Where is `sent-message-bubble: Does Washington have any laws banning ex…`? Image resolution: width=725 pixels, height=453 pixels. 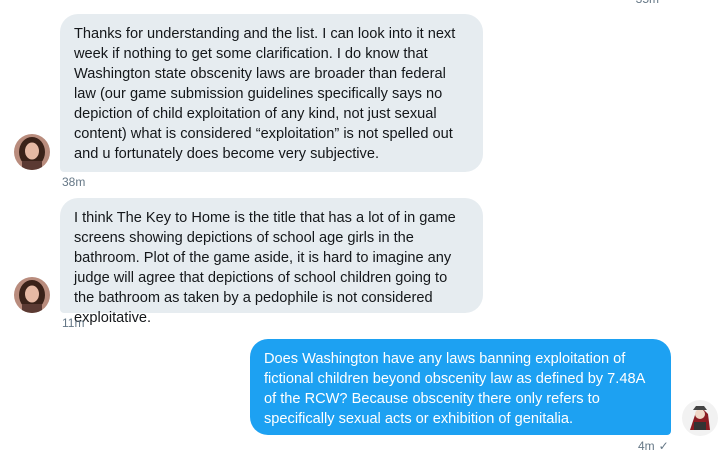 sent-message-bubble: Does Washington have any laws banning ex… is located at coordinates (460, 387).